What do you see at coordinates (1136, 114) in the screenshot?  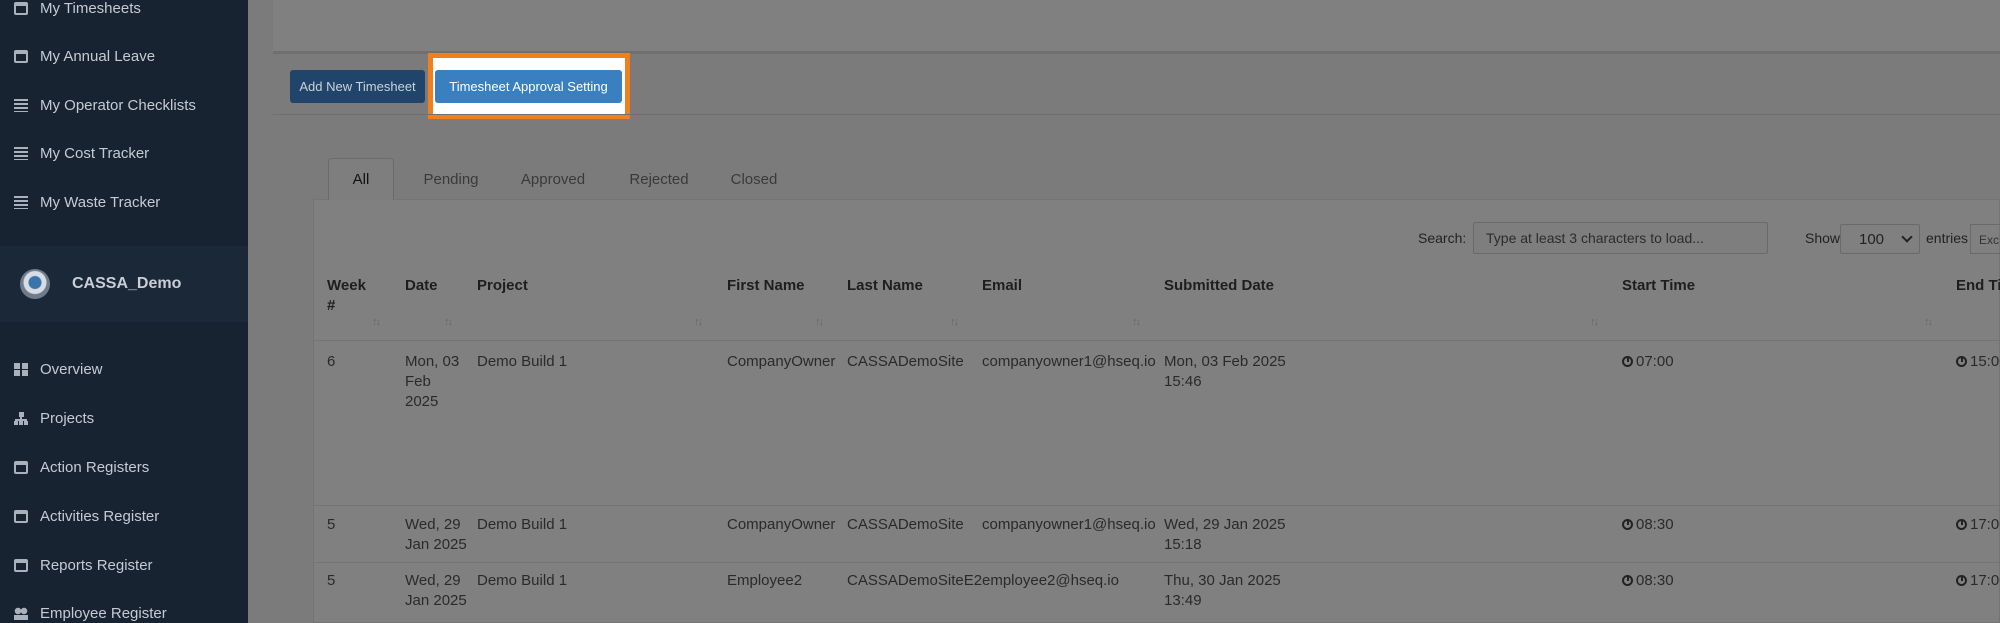 I see `divider` at bounding box center [1136, 114].